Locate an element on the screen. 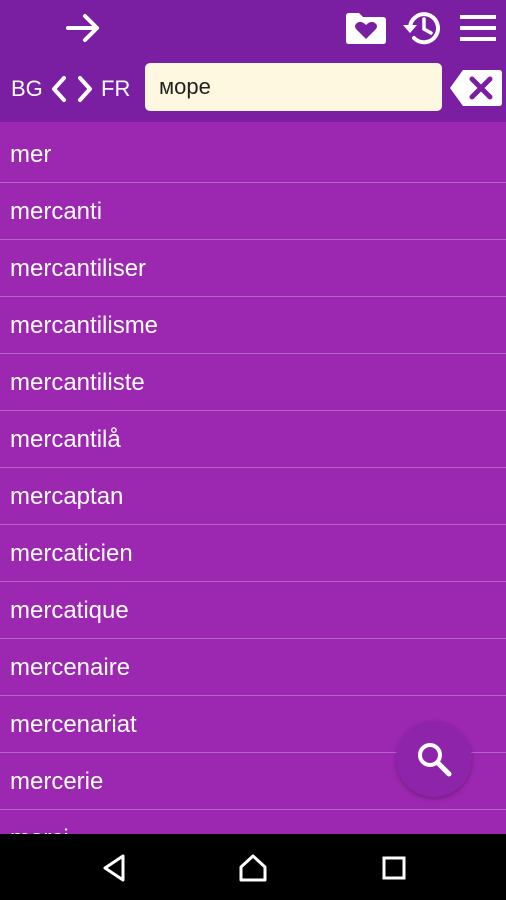  search-icon is located at coordinates (435, 760).